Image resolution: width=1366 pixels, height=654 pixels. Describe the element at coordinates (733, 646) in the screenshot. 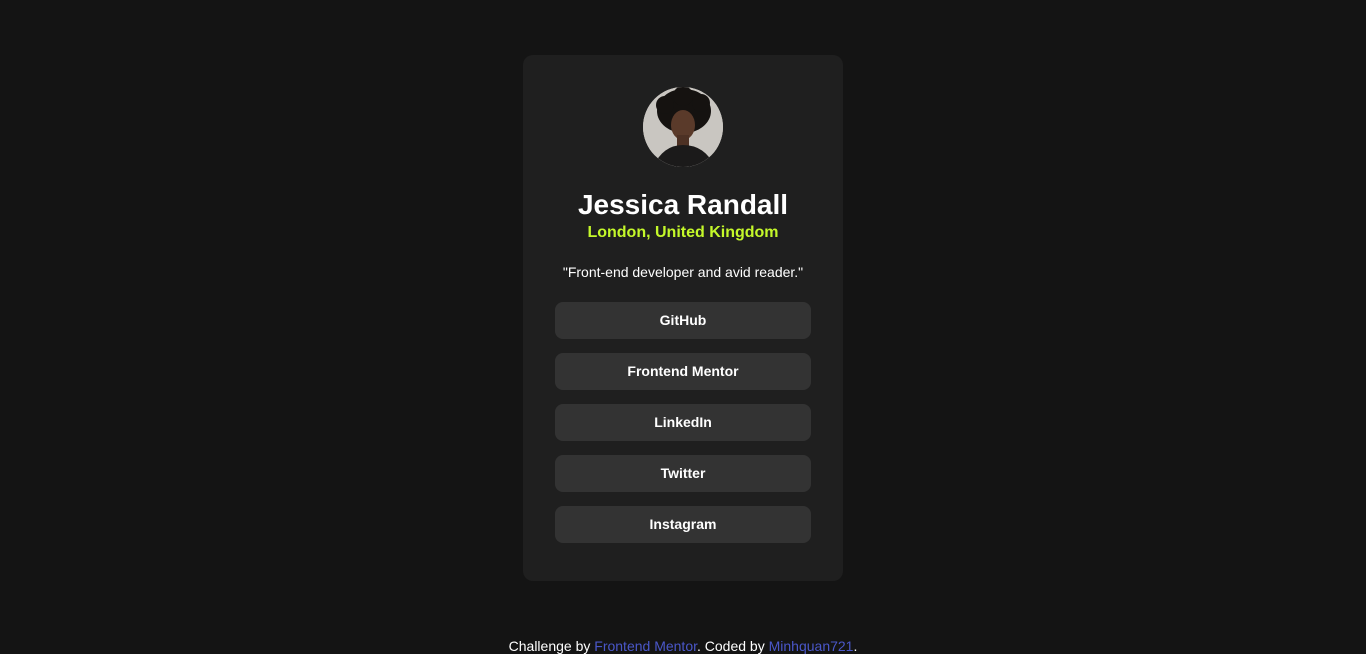

I see `footer-middle: . Coded by` at that location.